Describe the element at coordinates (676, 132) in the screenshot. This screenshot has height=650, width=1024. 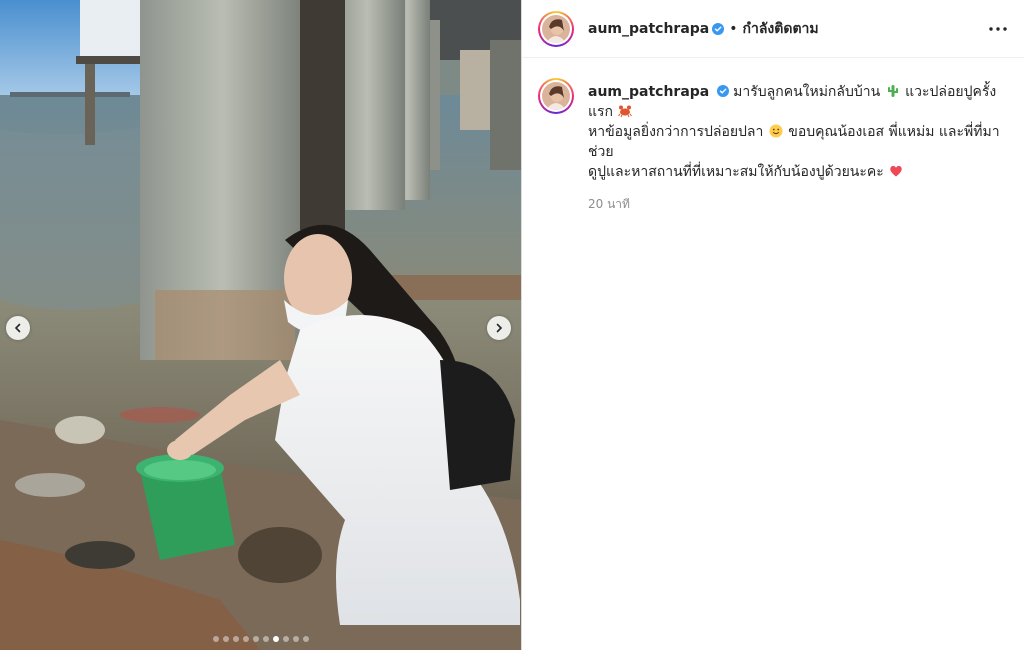
I see `caption-text-2: หาข้อมูลยิ่งกว่าการปล่อยปลา` at that location.